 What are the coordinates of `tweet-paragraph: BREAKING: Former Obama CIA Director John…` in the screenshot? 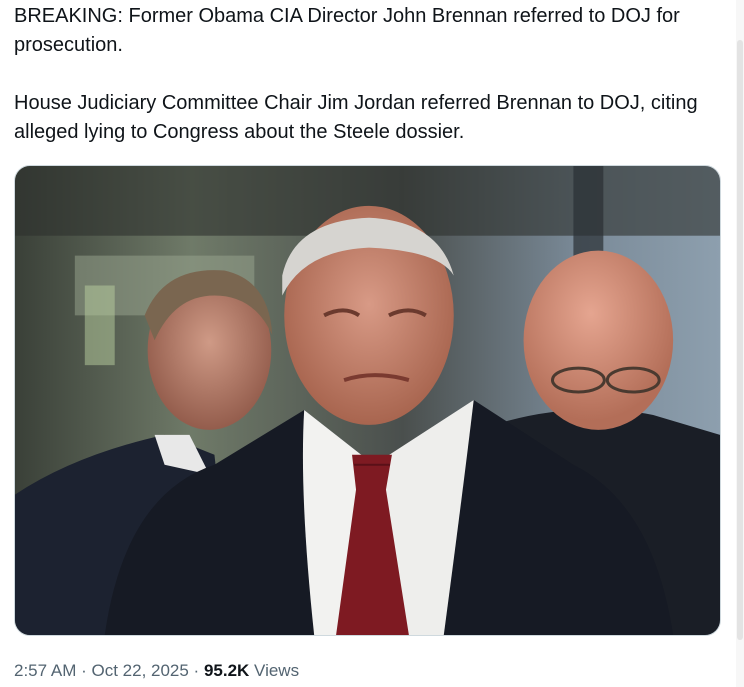 It's located at (347, 30).